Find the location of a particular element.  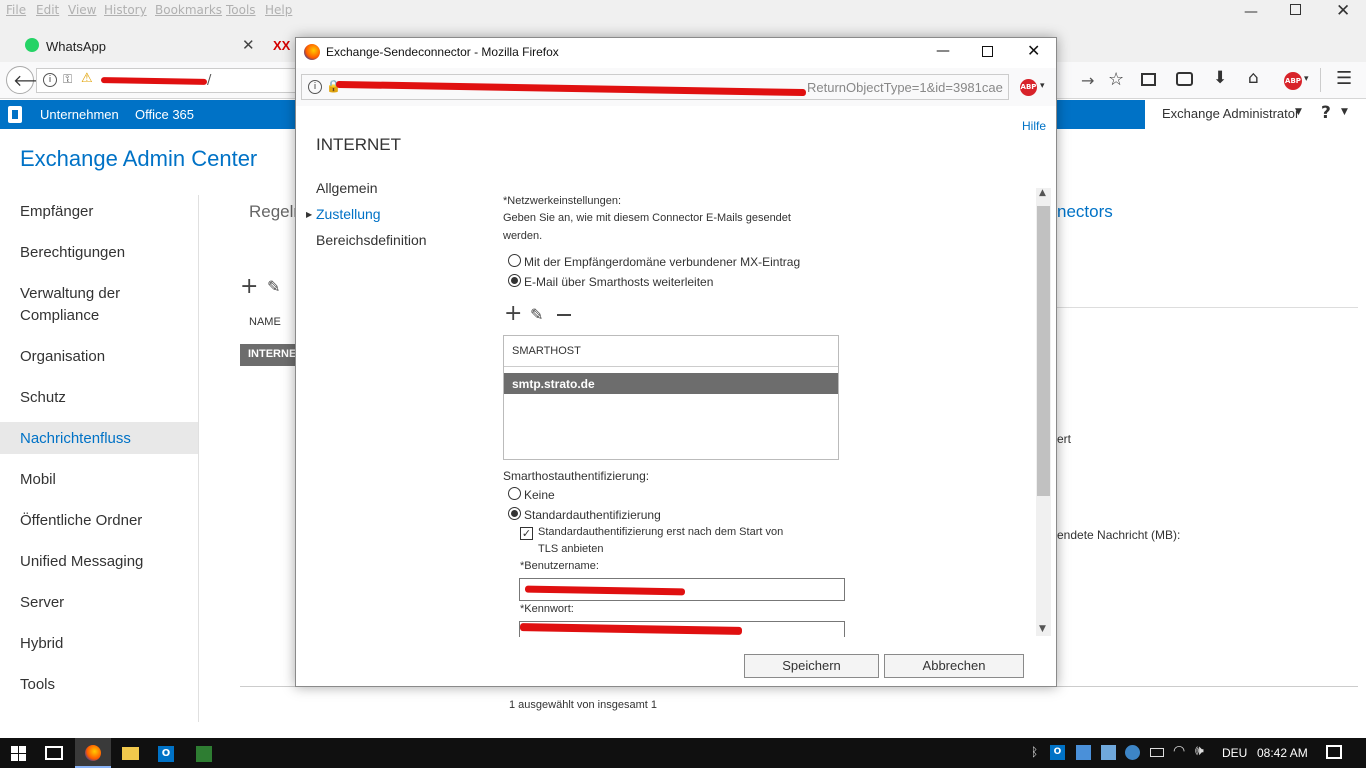

remove-icon is located at coordinates (564, 315).